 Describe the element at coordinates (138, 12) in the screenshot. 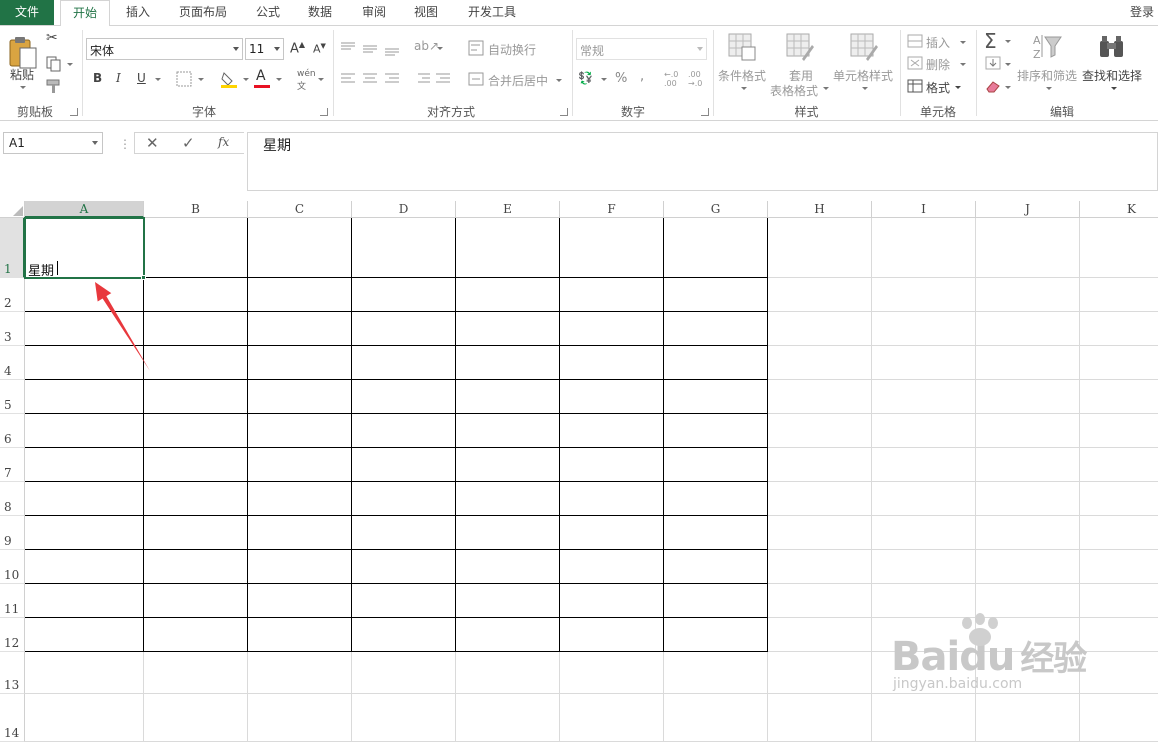

I see `tab-insert: 插入` at that location.